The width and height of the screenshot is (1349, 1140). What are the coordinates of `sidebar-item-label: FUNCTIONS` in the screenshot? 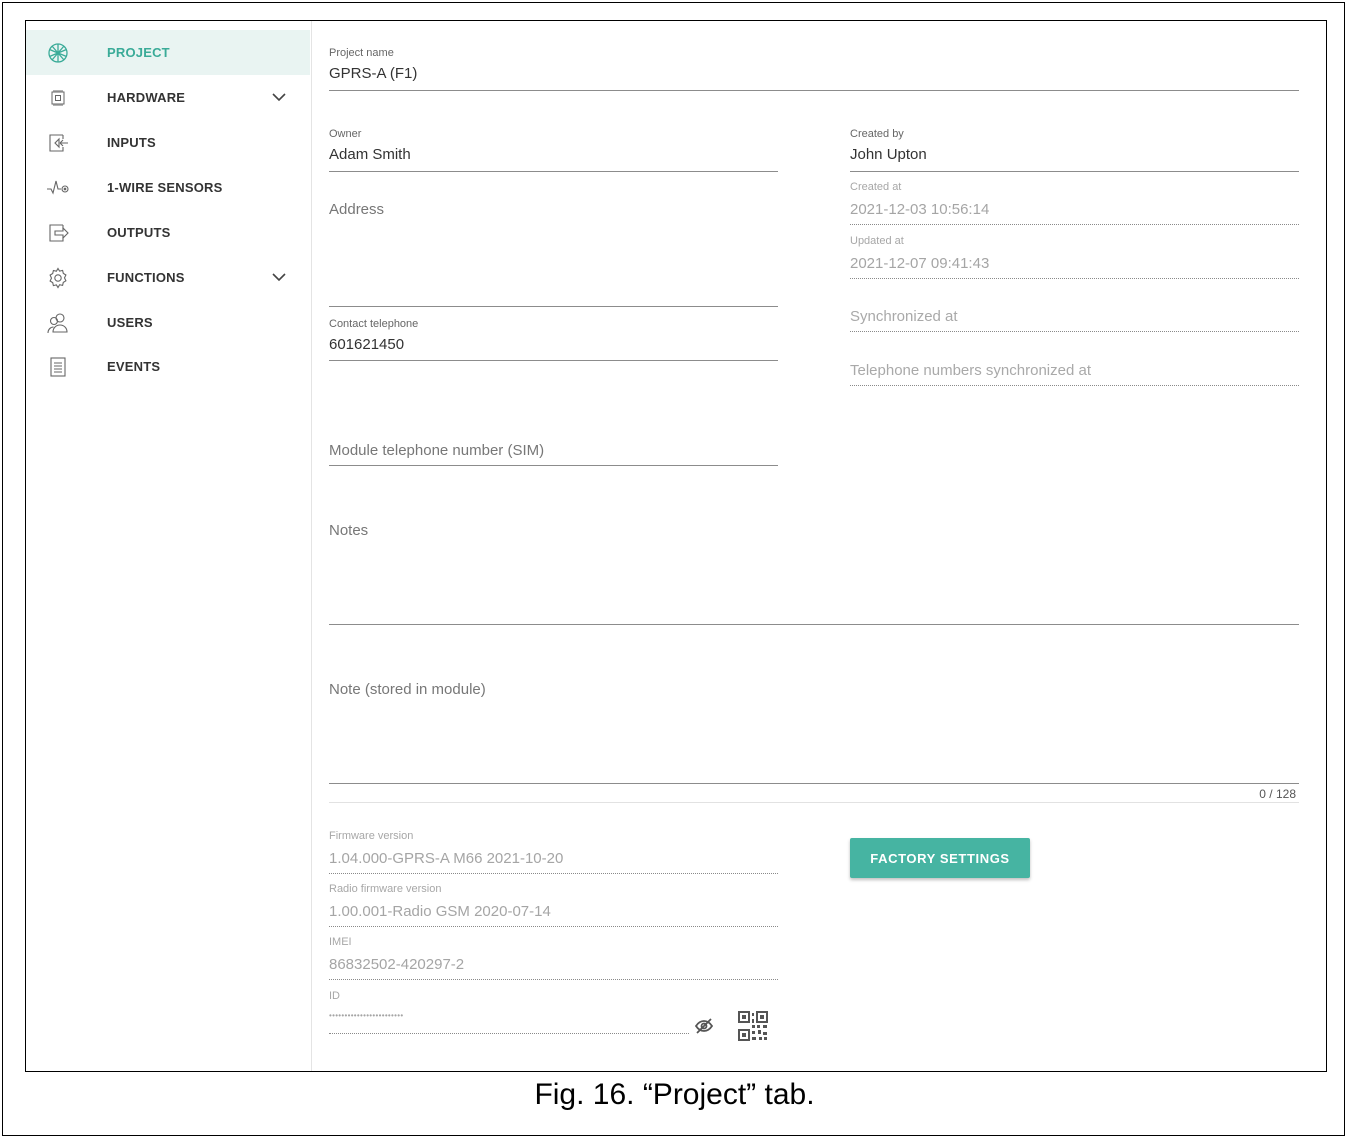 It's located at (146, 277).